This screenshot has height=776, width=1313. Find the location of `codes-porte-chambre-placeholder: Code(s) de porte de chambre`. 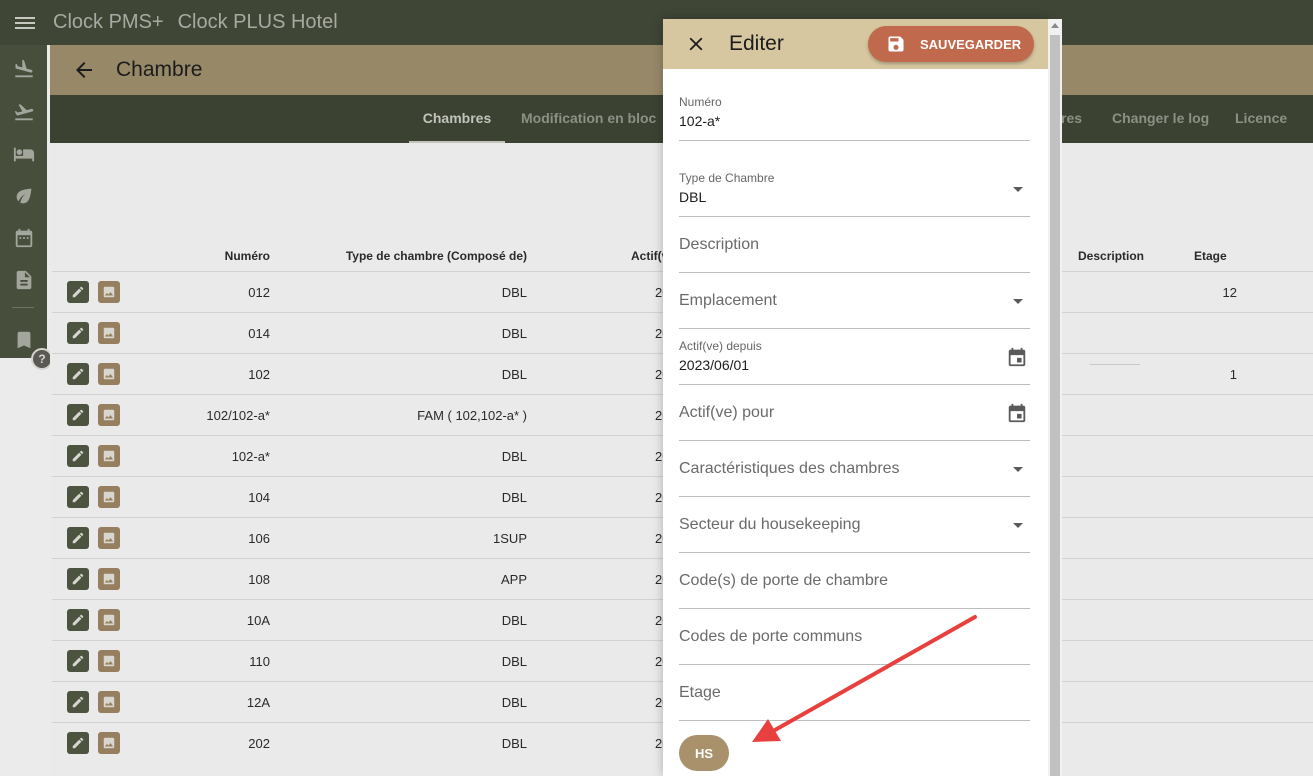

codes-porte-chambre-placeholder: Code(s) de porte de chambre is located at coordinates (783, 580).